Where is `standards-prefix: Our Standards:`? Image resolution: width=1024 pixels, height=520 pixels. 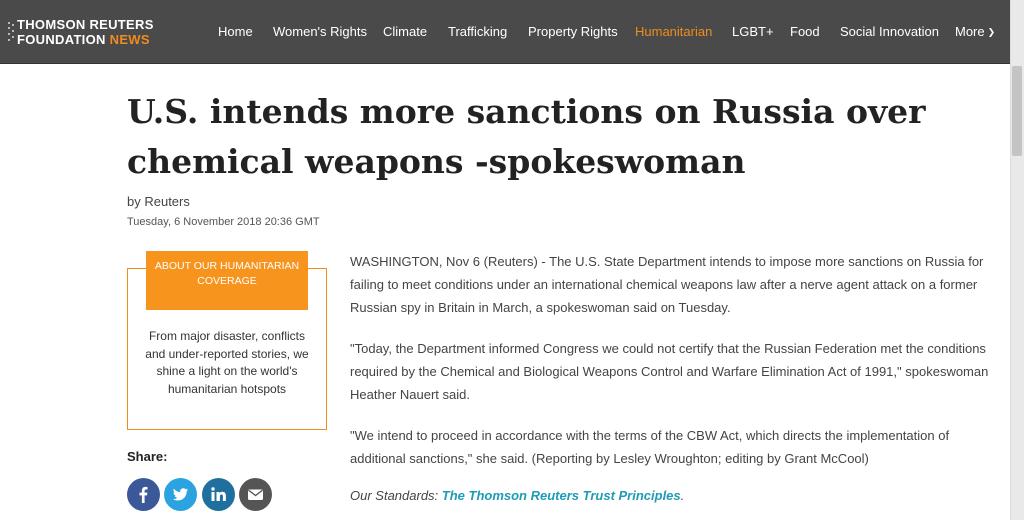 standards-prefix: Our Standards: is located at coordinates (394, 495).